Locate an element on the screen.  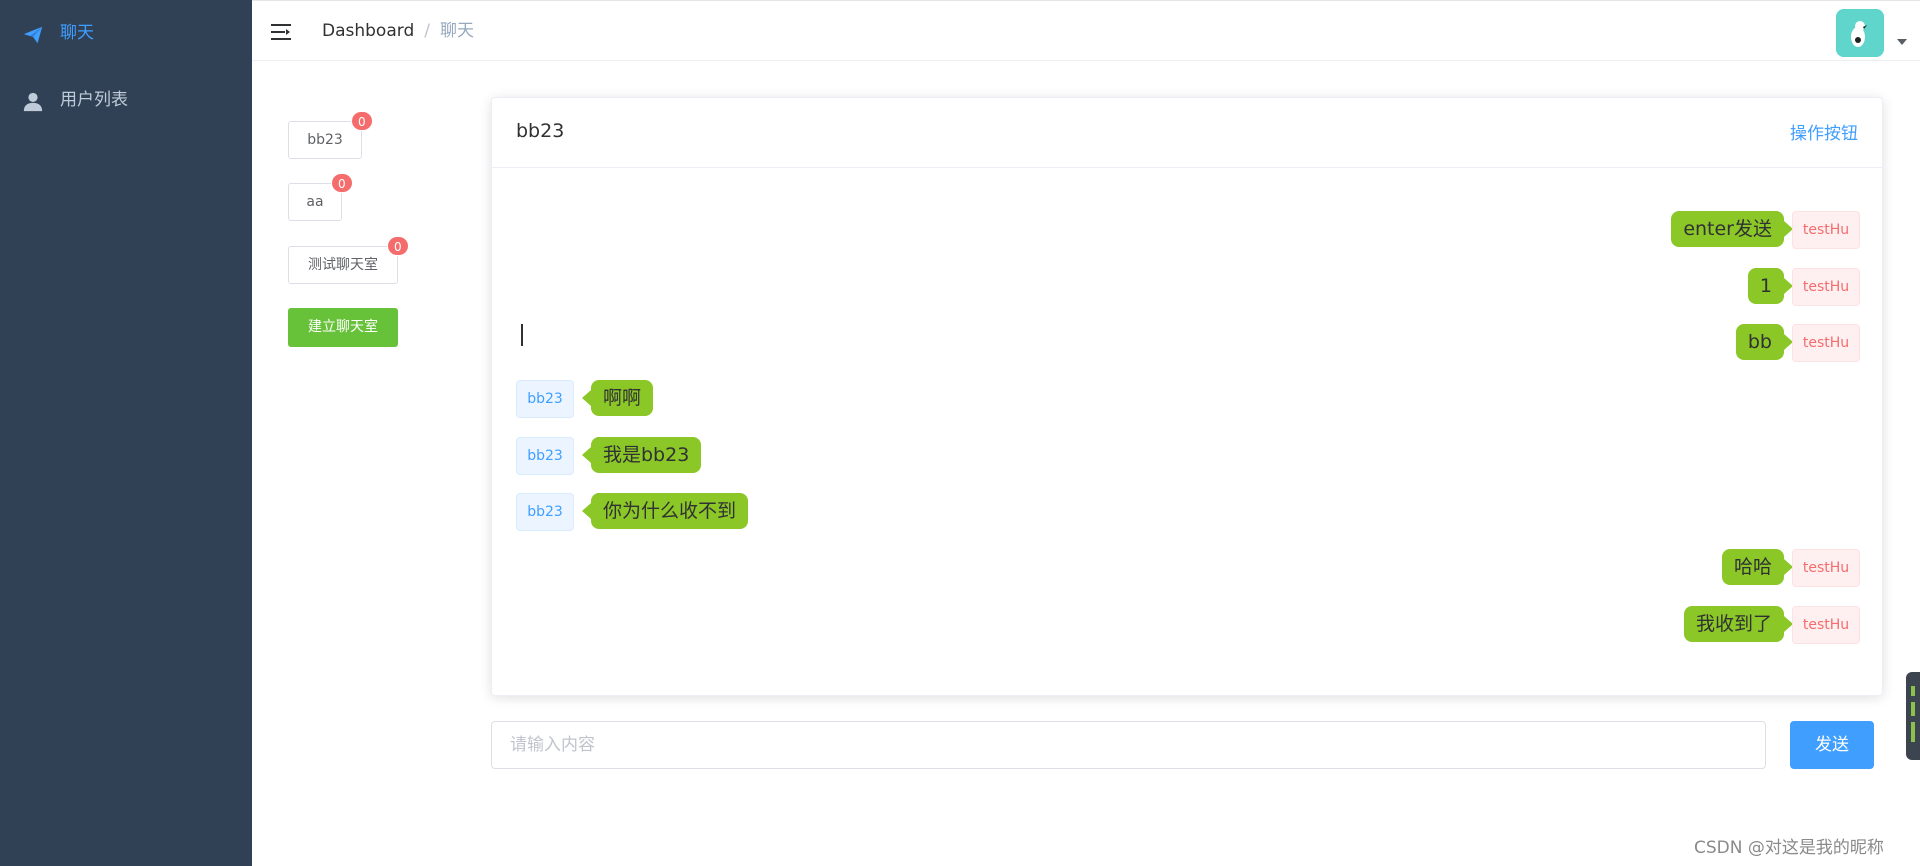
avatar-image is located at coordinates (1860, 33).